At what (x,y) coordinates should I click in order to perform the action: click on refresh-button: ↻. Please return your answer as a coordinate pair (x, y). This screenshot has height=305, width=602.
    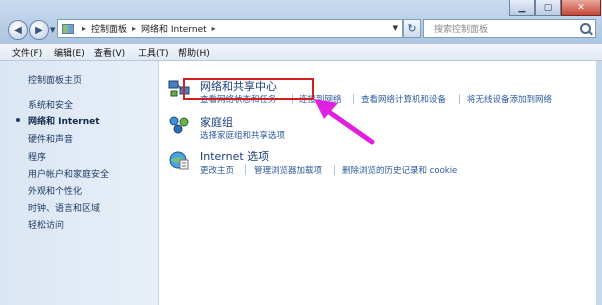
    Looking at the image, I should click on (412, 28).